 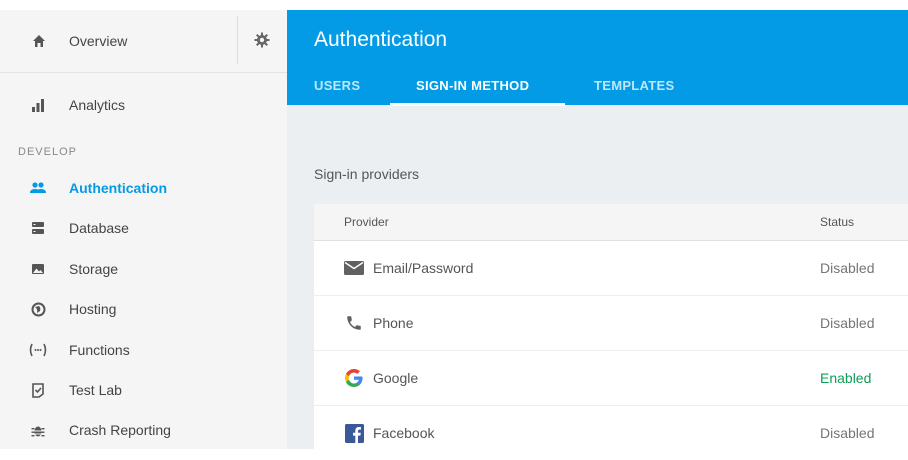 I want to click on sidebar-item-label: Hosting, so click(x=93, y=309).